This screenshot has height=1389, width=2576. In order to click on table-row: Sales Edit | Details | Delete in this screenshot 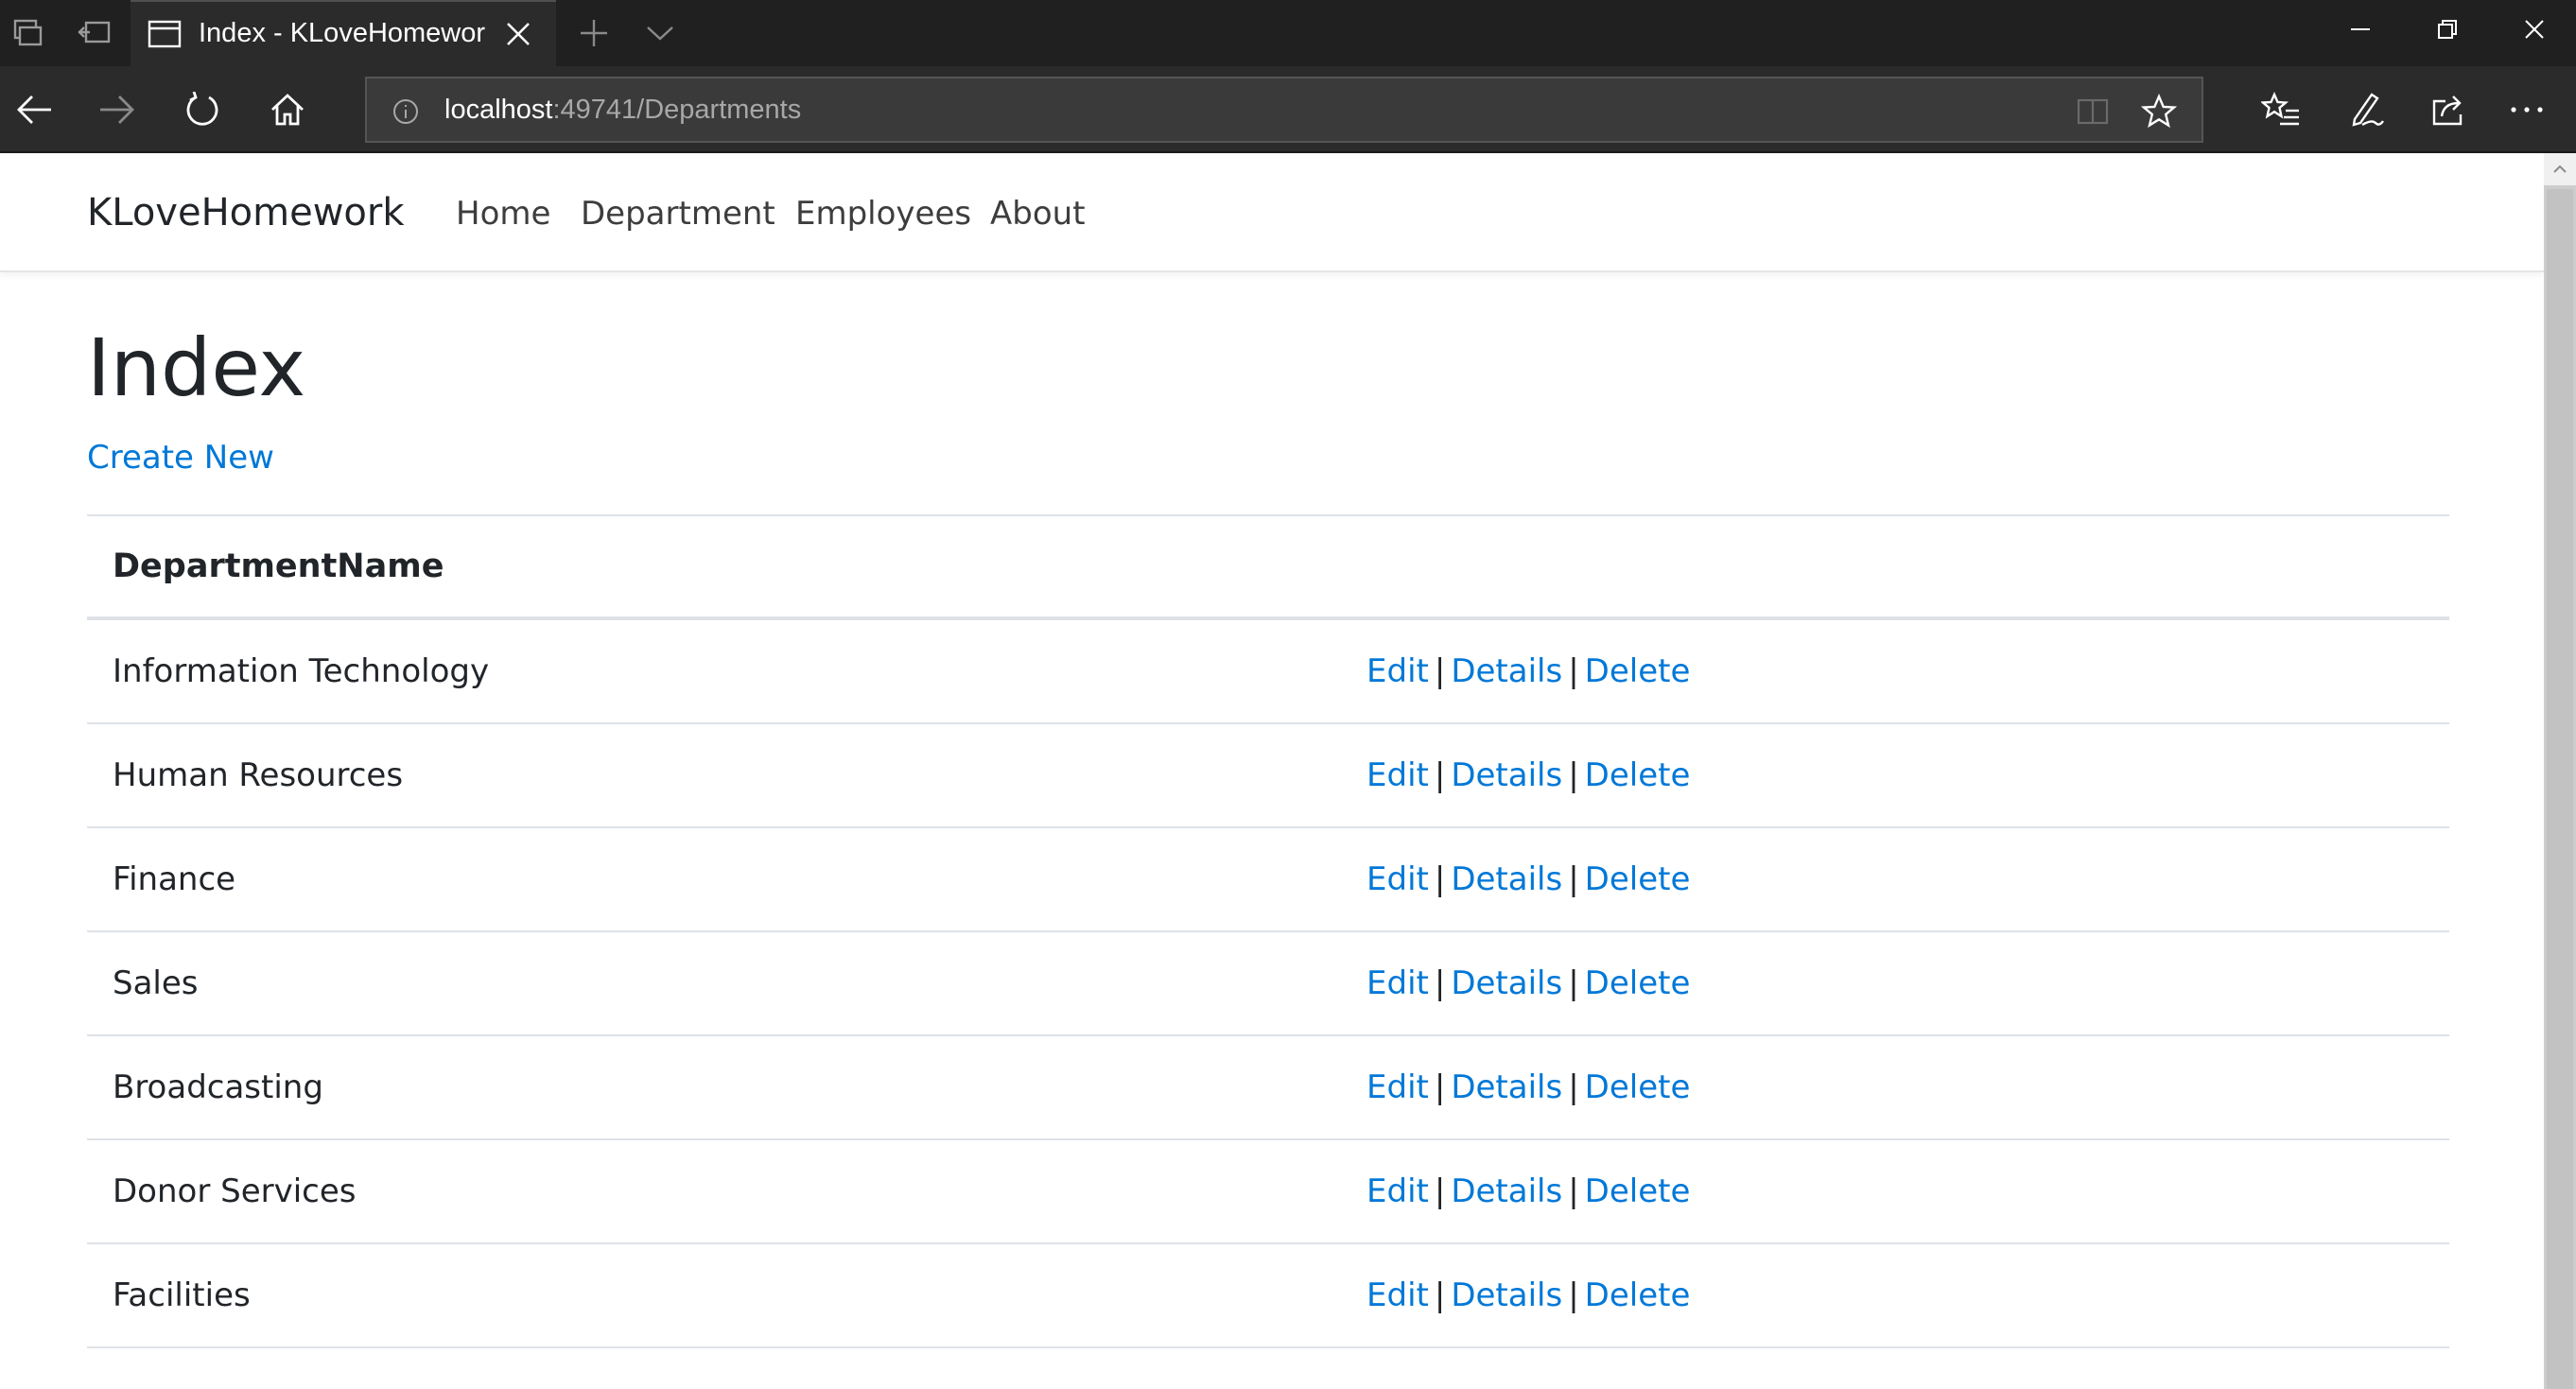, I will do `click(1268, 984)`.